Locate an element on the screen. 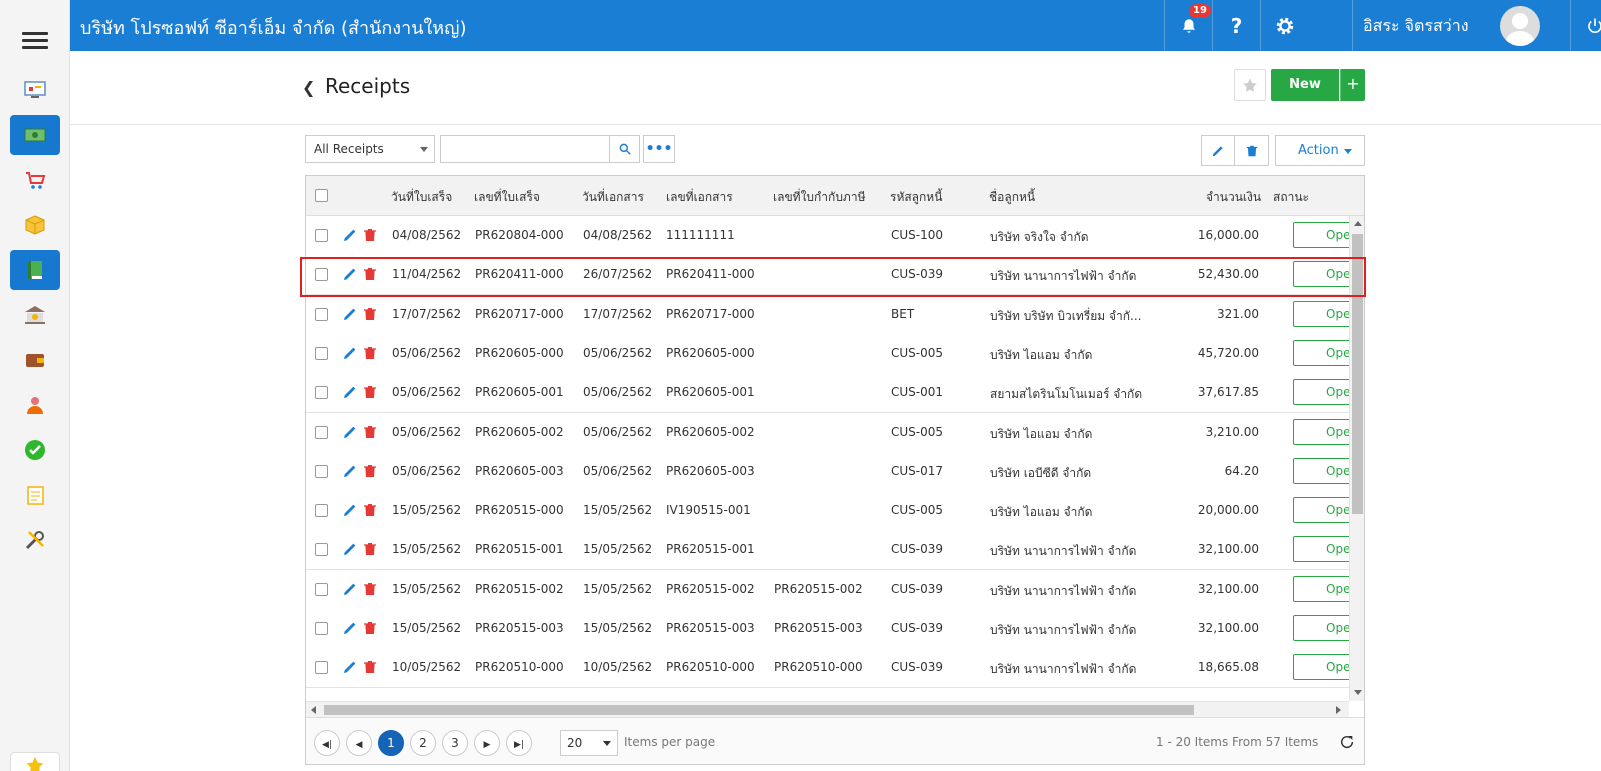 The height and width of the screenshot is (771, 1601). more-options-button: ••• is located at coordinates (659, 149).